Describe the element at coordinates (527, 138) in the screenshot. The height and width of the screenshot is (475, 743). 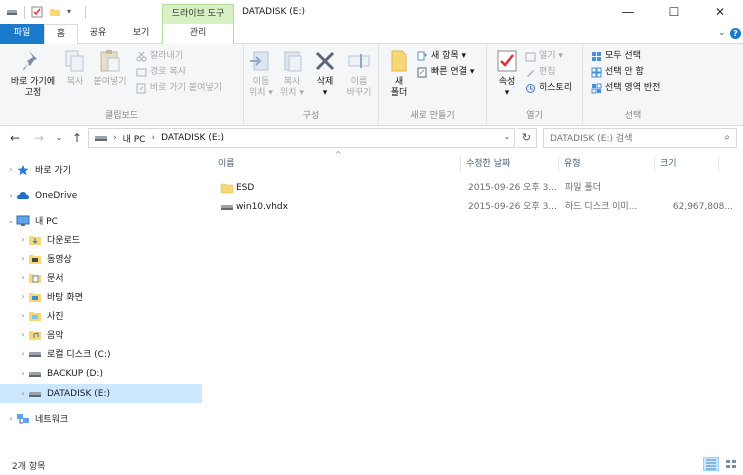
I see `refresh-icon: ↻` at that location.